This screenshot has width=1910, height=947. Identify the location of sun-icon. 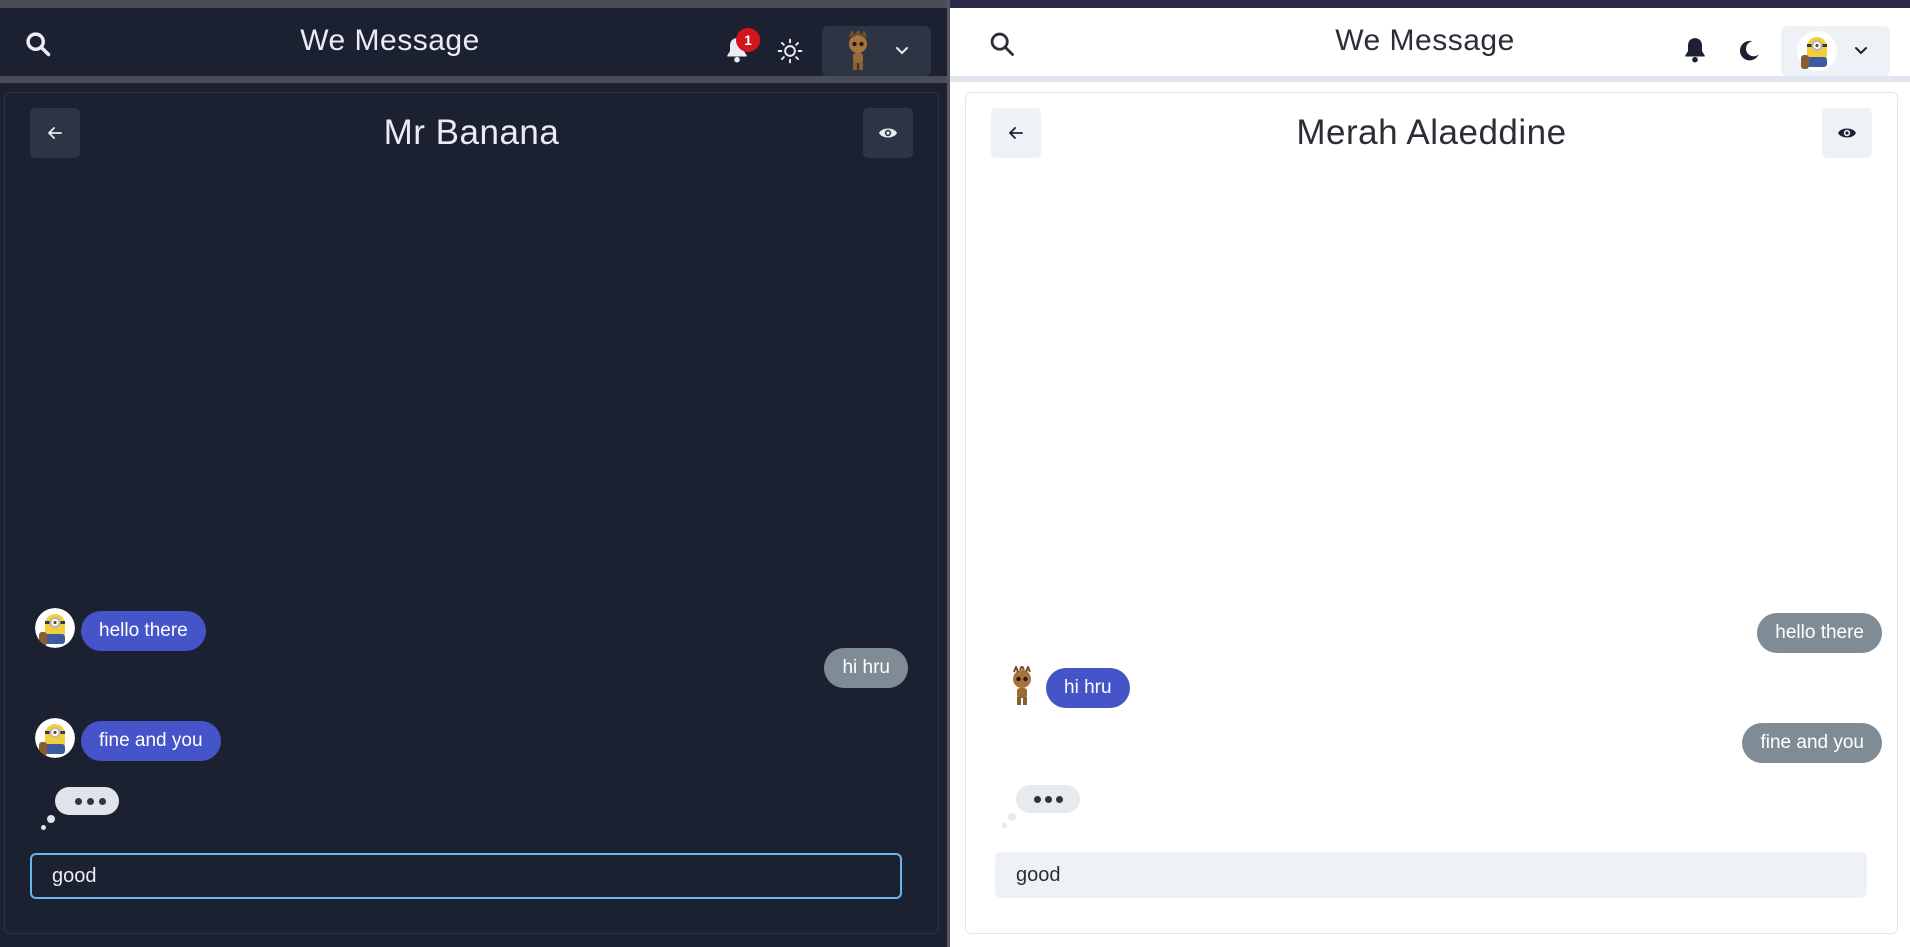
(790, 51).